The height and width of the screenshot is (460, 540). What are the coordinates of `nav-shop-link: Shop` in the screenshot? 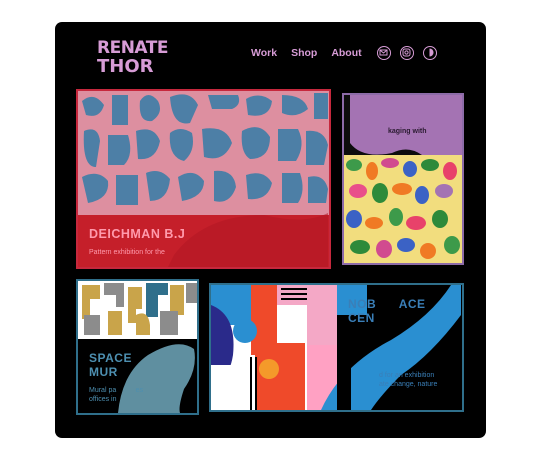 It's located at (304, 53).